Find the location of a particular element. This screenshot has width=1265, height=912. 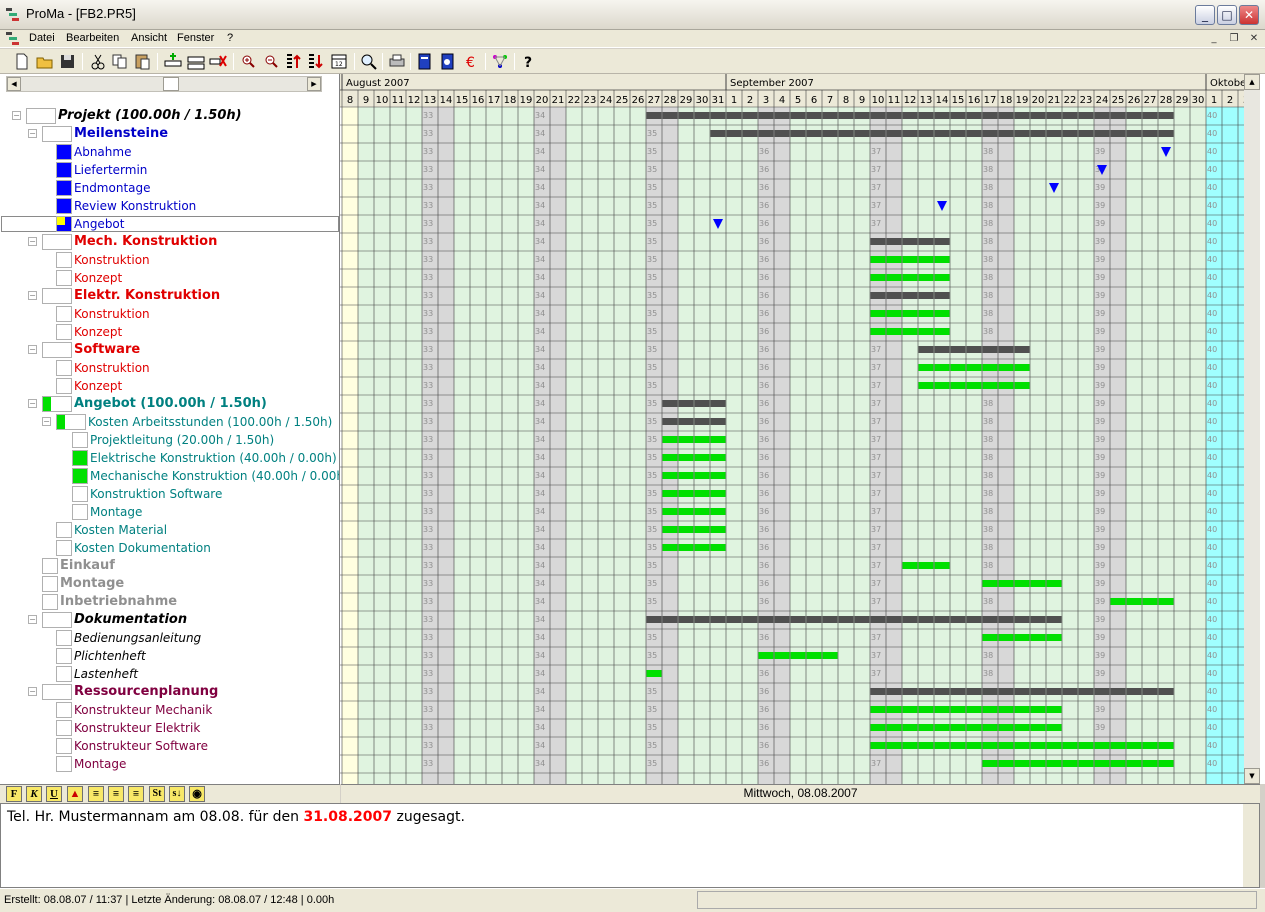

tree-row: Plichtenheft is located at coordinates (169, 656).